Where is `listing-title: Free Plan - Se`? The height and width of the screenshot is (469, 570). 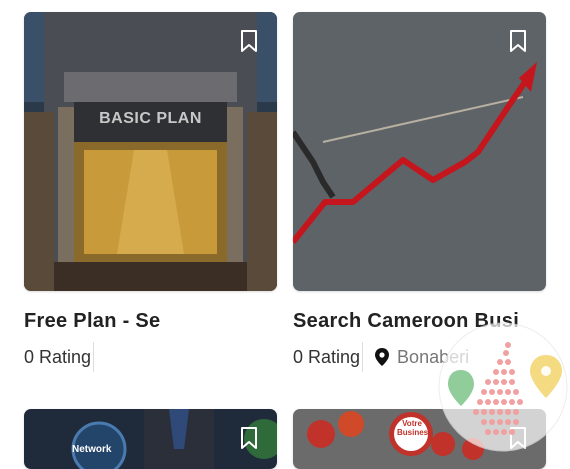
listing-title: Free Plan - Se is located at coordinates (150, 321).